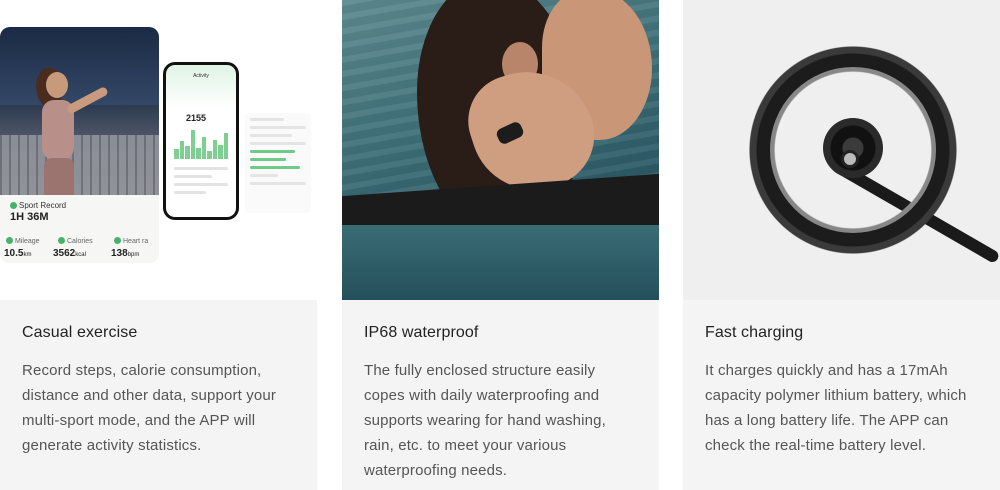 This screenshot has width=1000, height=490. I want to click on running-icon, so click(13, 205).